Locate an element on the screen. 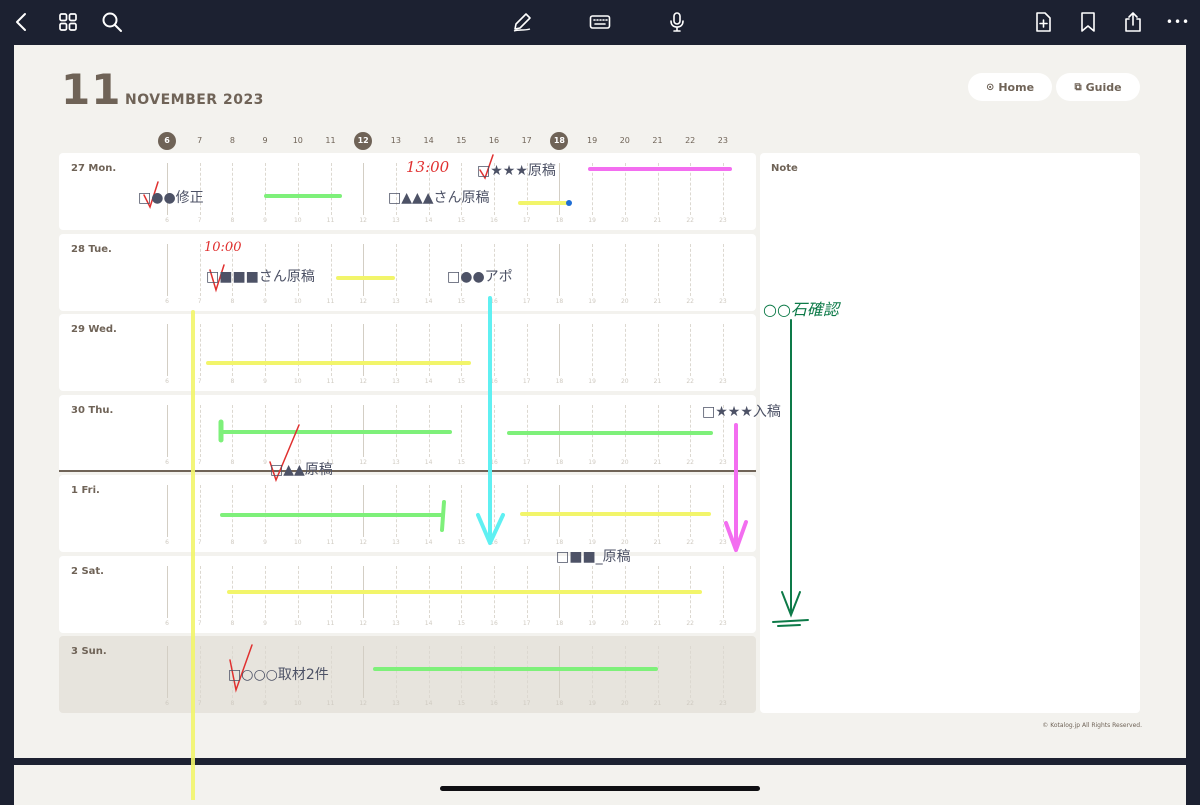  day-row: 1 Fri. 6 7 8 9 10 11 12 13 14 15 16 17 18 19 20 21 22 23 is located at coordinates (407, 513).